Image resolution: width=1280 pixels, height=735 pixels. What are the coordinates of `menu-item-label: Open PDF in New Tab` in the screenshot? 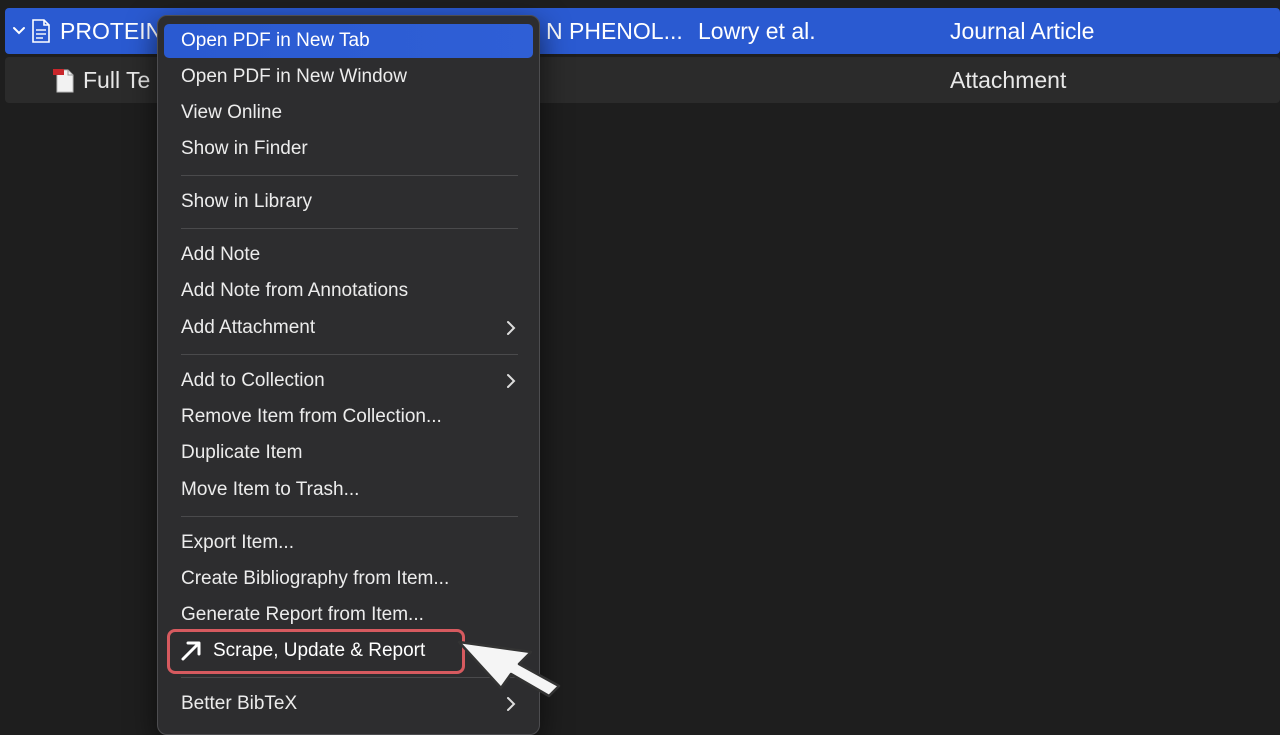 It's located at (275, 40).